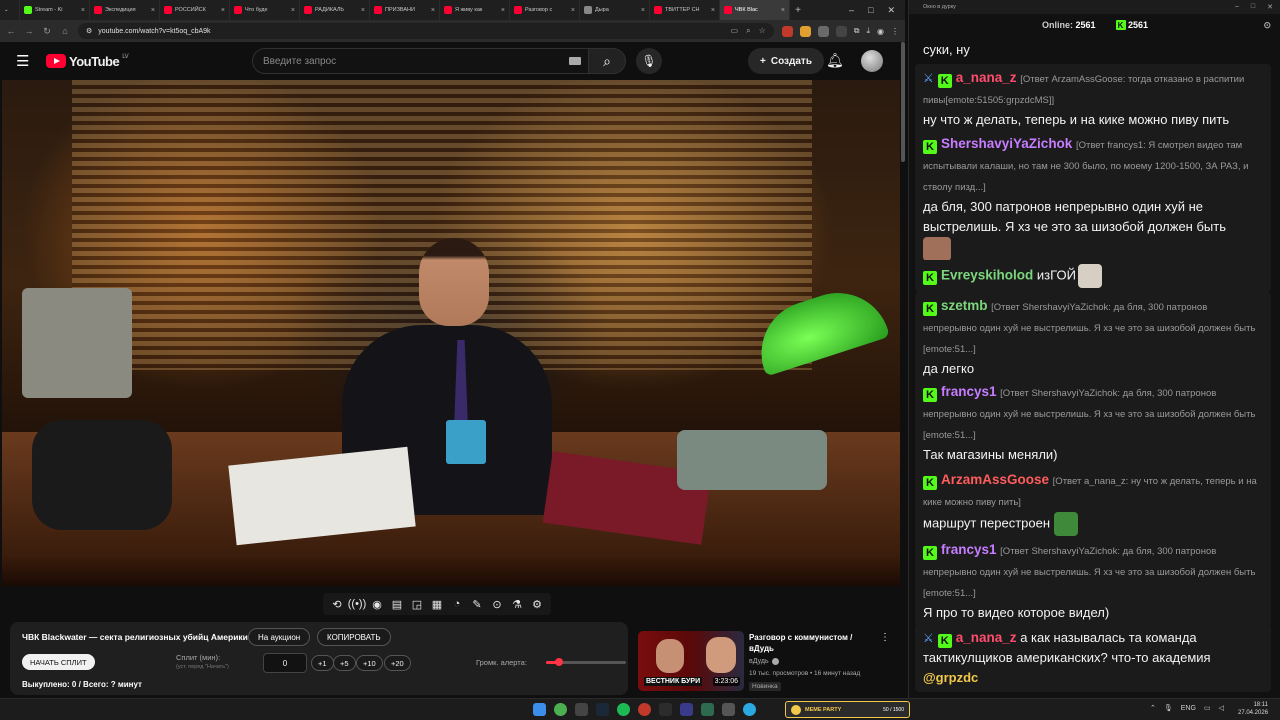  Describe the element at coordinates (457, 604) in the screenshot. I see `speed-icon: ◔` at that location.